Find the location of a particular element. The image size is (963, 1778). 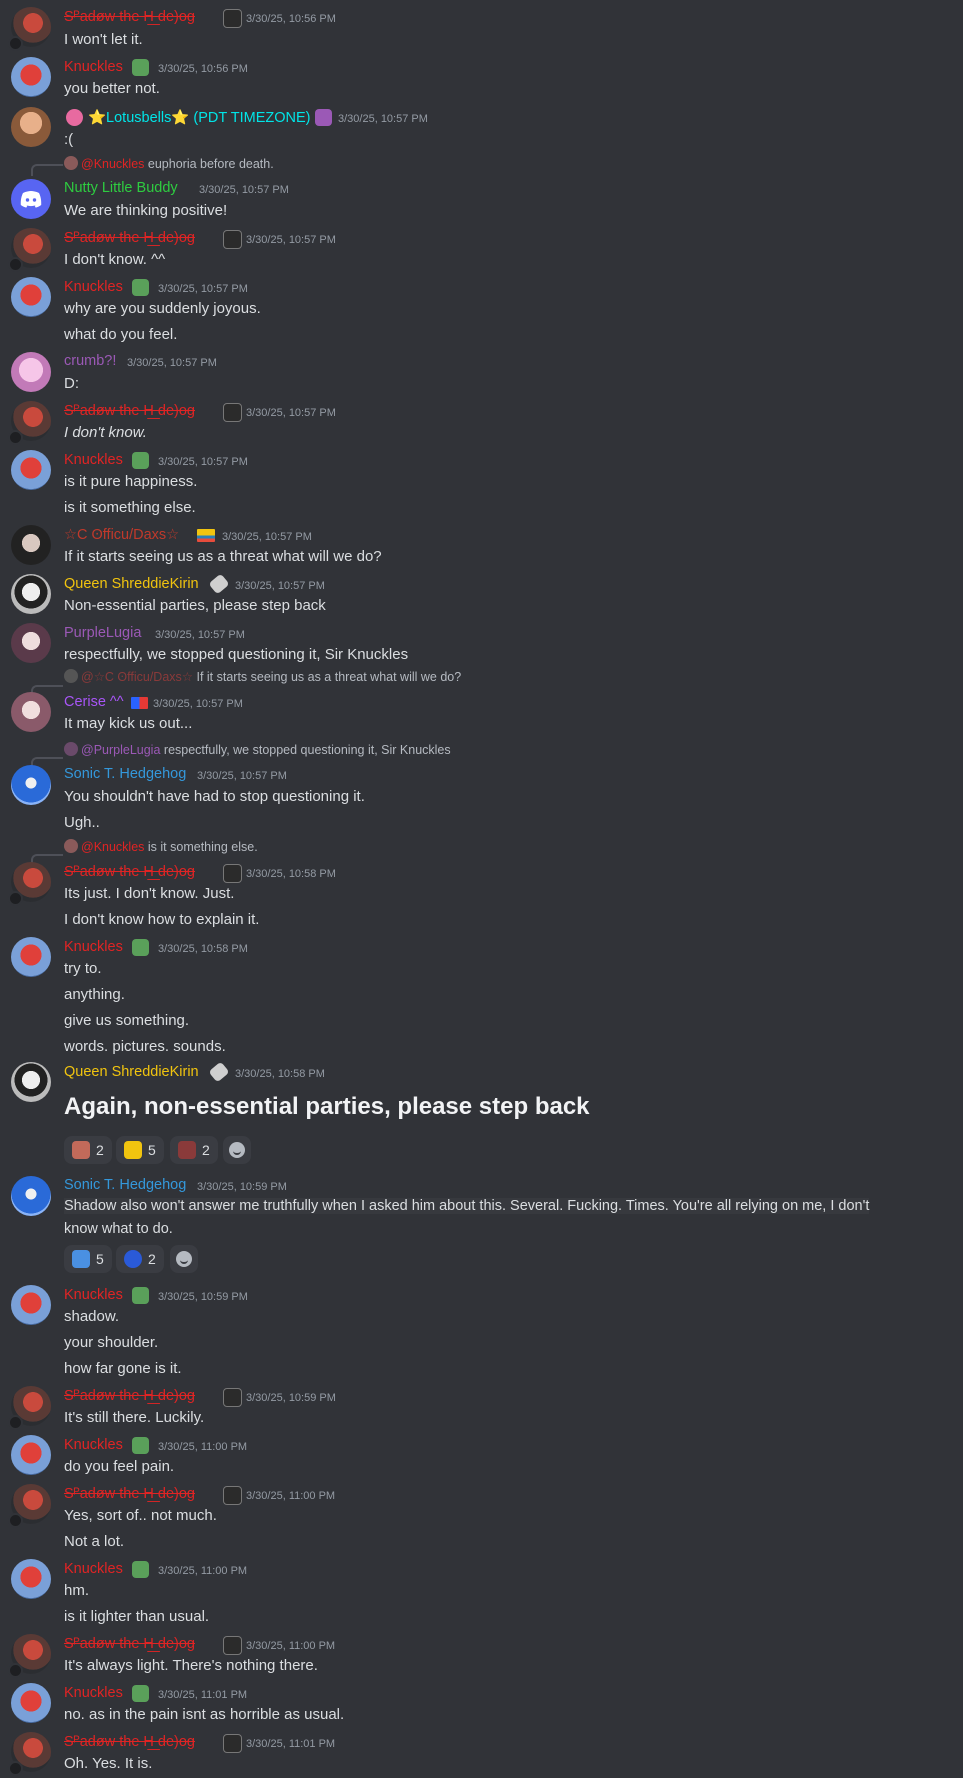

message-text: is it something else. is located at coordinates (130, 507).